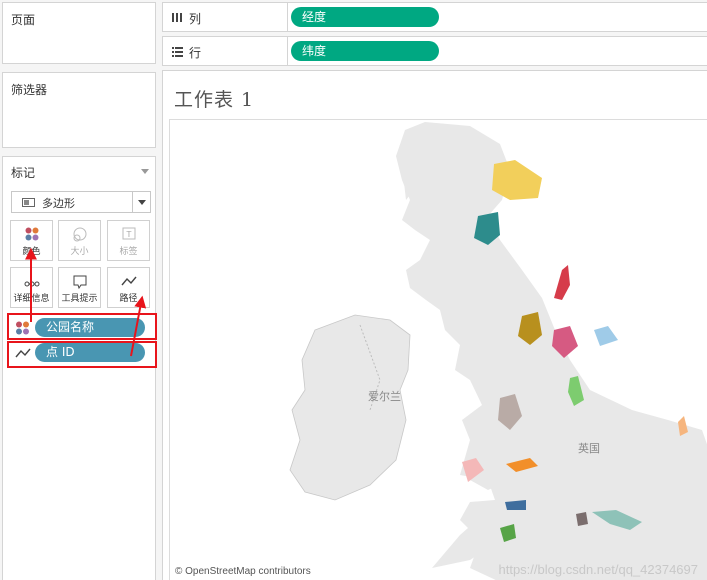 The image size is (707, 580). I want to click on map-label-uk: 英国, so click(589, 448).